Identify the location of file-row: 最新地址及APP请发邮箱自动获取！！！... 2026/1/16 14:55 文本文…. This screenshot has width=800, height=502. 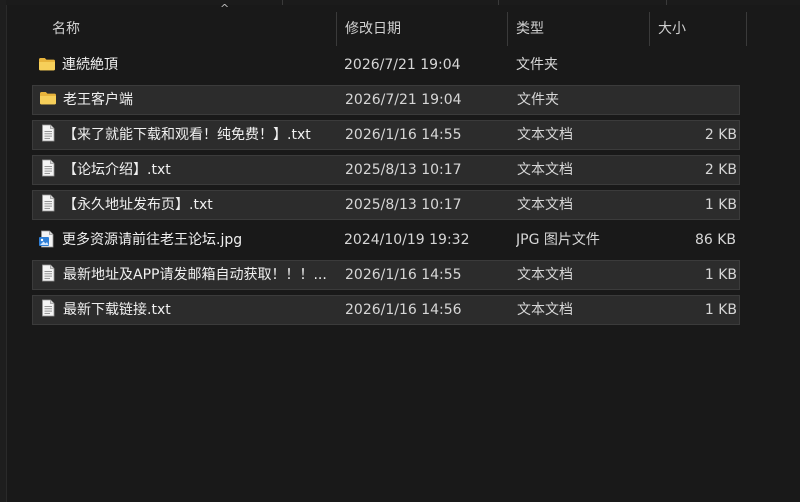
(386, 275).